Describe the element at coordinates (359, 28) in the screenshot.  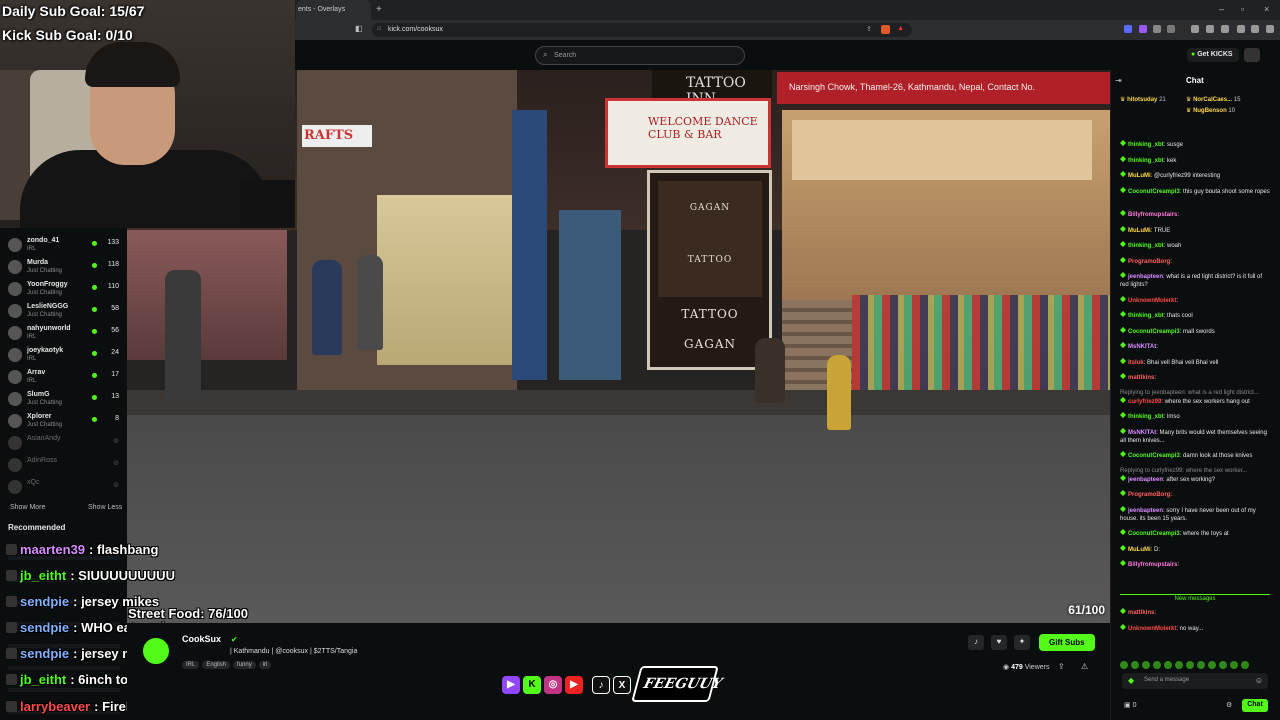
I see `bookmark-icon: ◧` at that location.